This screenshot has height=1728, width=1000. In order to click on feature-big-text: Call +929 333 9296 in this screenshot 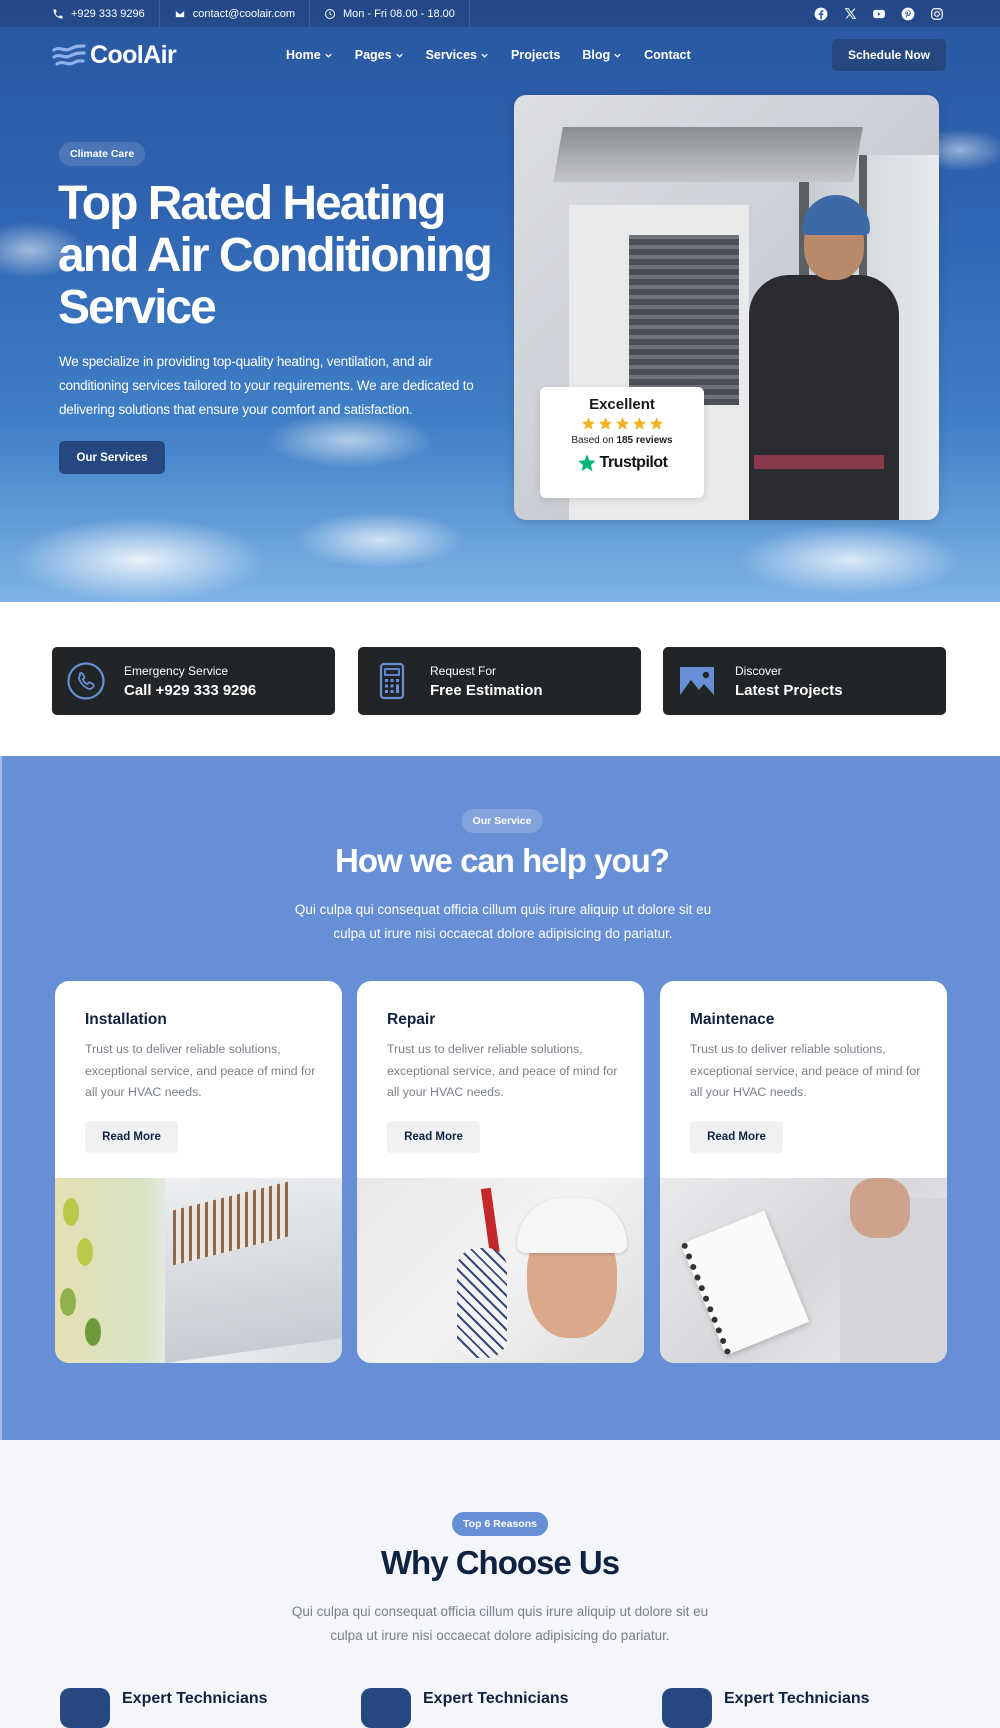, I will do `click(190, 690)`.